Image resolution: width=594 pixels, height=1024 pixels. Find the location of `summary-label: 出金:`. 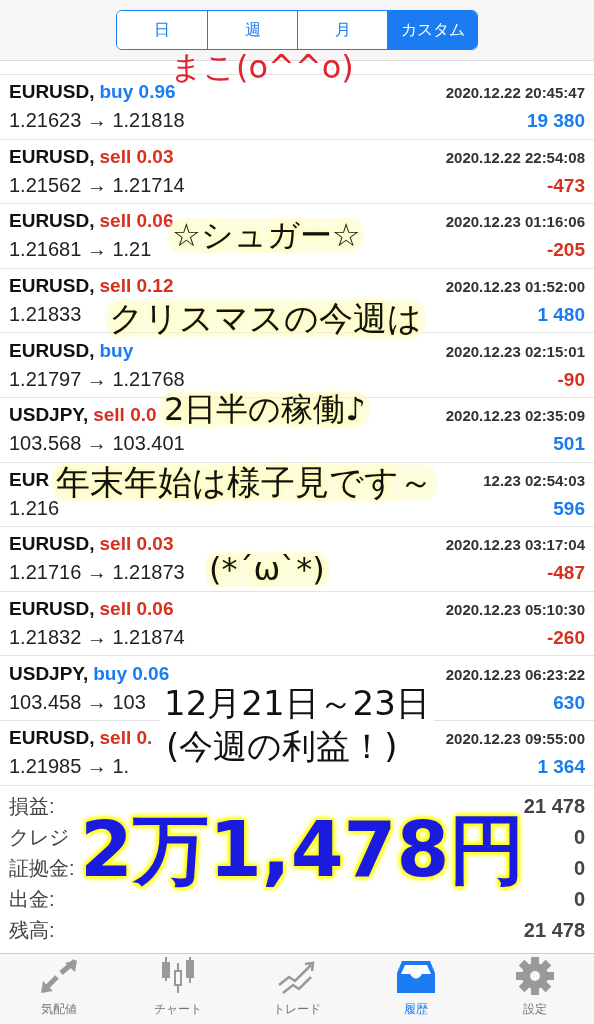

summary-label: 出金: is located at coordinates (32, 899).